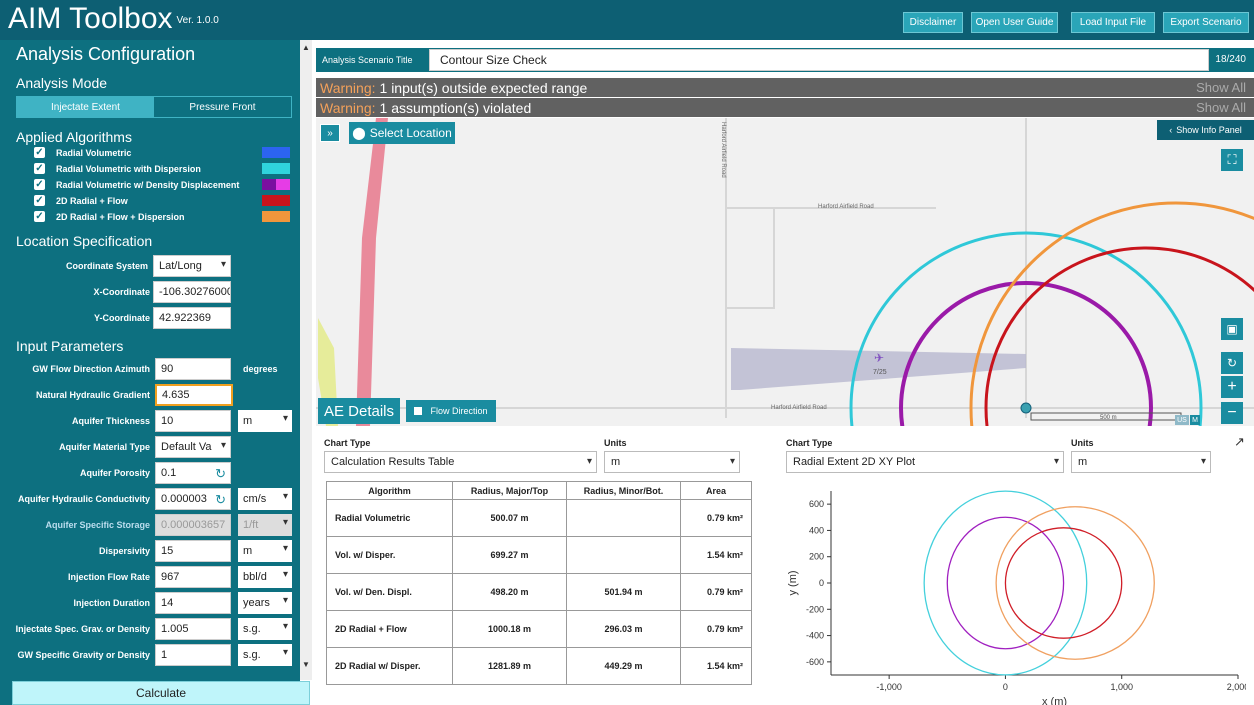 The width and height of the screenshot is (1254, 705). Describe the element at coordinates (121, 318) in the screenshot. I see `y-coordinate-label: Y-Coordinate` at that location.